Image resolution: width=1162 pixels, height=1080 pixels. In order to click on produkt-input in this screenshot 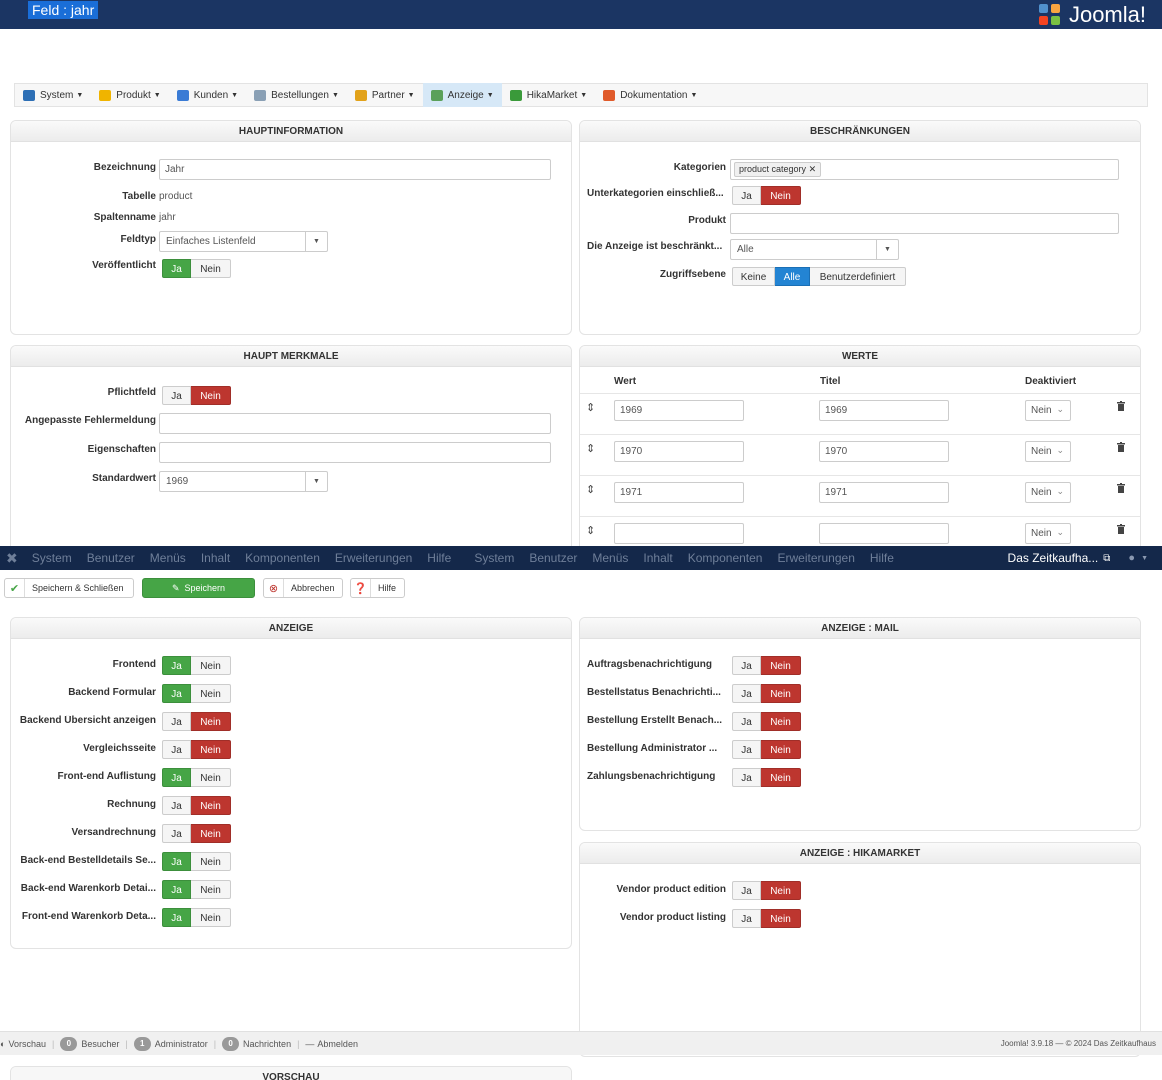, I will do `click(924, 223)`.